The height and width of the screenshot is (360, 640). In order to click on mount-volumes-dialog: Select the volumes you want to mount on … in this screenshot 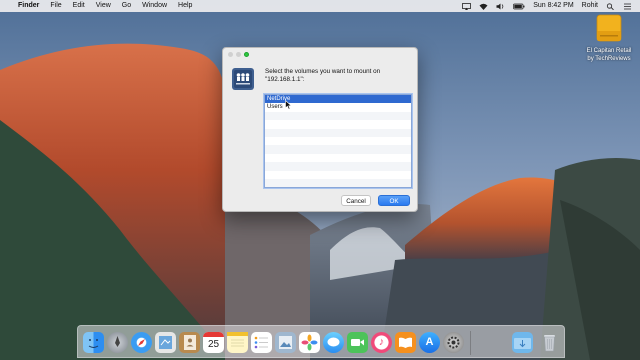, I will do `click(320, 129)`.